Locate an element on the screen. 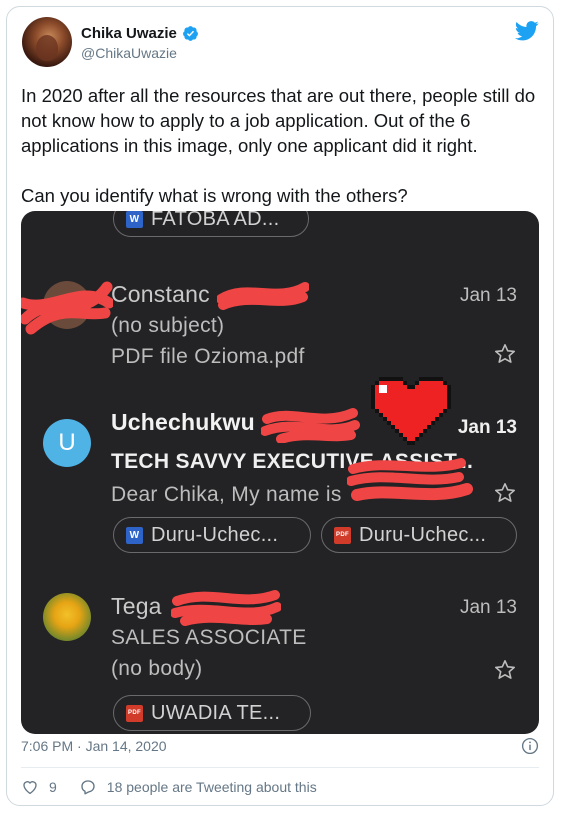 The width and height of the screenshot is (561, 813). author-name-row: Chika Uwazie is located at coordinates (140, 33).